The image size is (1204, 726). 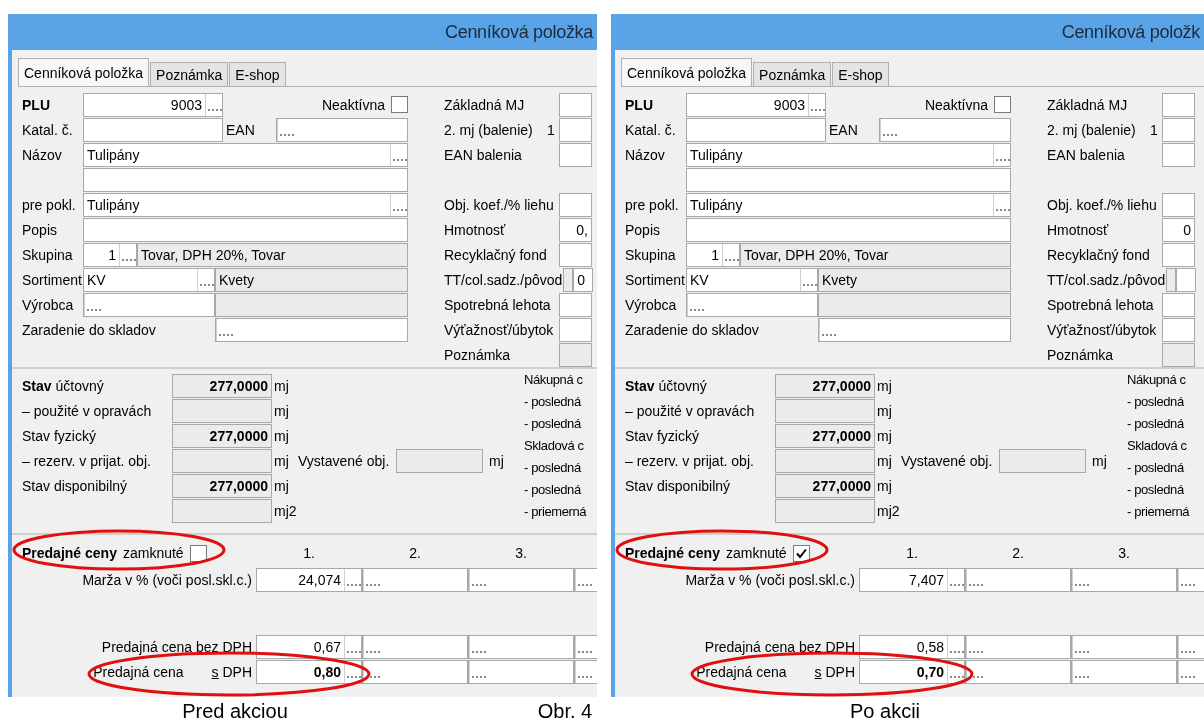 I want to click on text-field: 7,407, so click(x=912, y=579).